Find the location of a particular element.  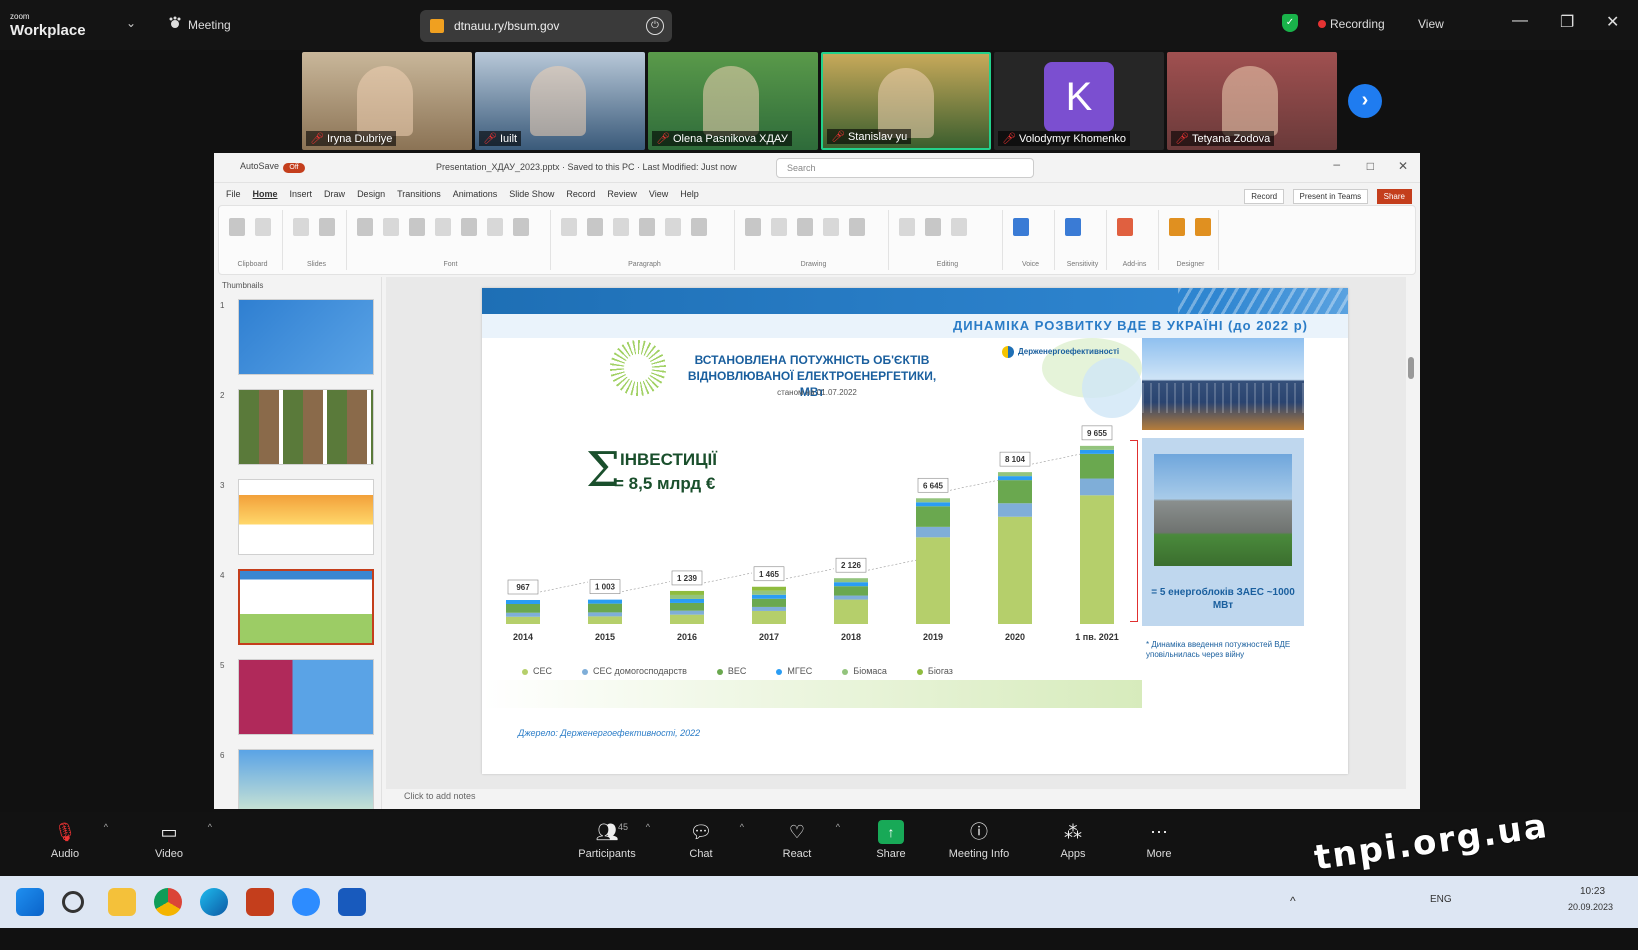

share-url-bar: dtnauu.ry/bsum.gov ⏻ is located at coordinates (546, 26).